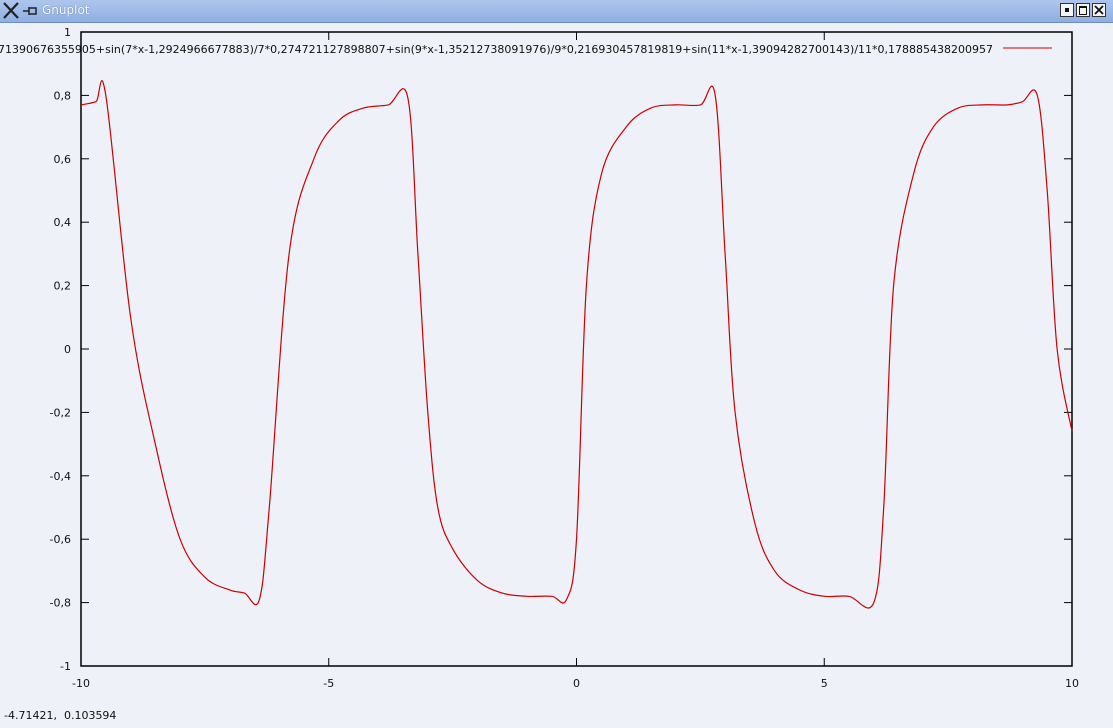  Describe the element at coordinates (65, 666) in the screenshot. I see `y-tick-label: -1` at that location.